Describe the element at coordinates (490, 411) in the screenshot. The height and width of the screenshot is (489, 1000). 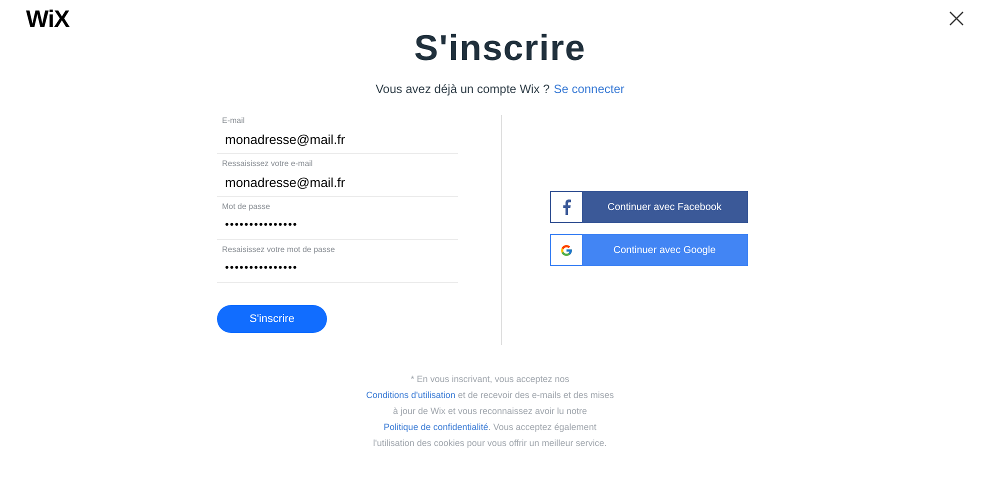
I see `terms-notice: * En vous inscrivant, vous acceptez nos Conditions d'utilisation et de recevoir des e-mails et des mises à jour de Wix et vous reconnaissez avoir lu notre Politique de confidentialité. Vous acceptez également l'utilisation des cookies pour vous offrir un meilleur service.` at that location.